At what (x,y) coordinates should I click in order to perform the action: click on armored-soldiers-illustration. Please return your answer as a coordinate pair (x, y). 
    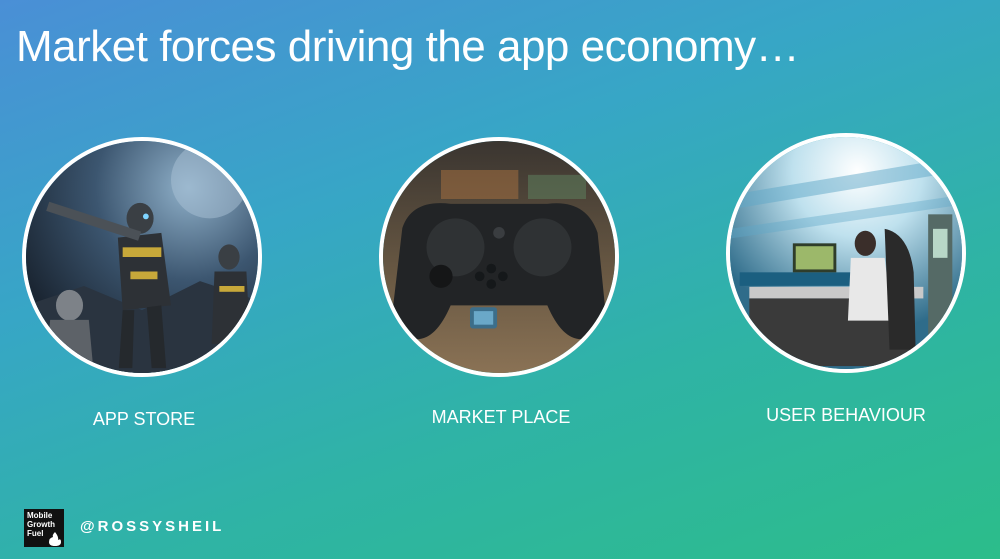
    Looking at the image, I should click on (142, 257).